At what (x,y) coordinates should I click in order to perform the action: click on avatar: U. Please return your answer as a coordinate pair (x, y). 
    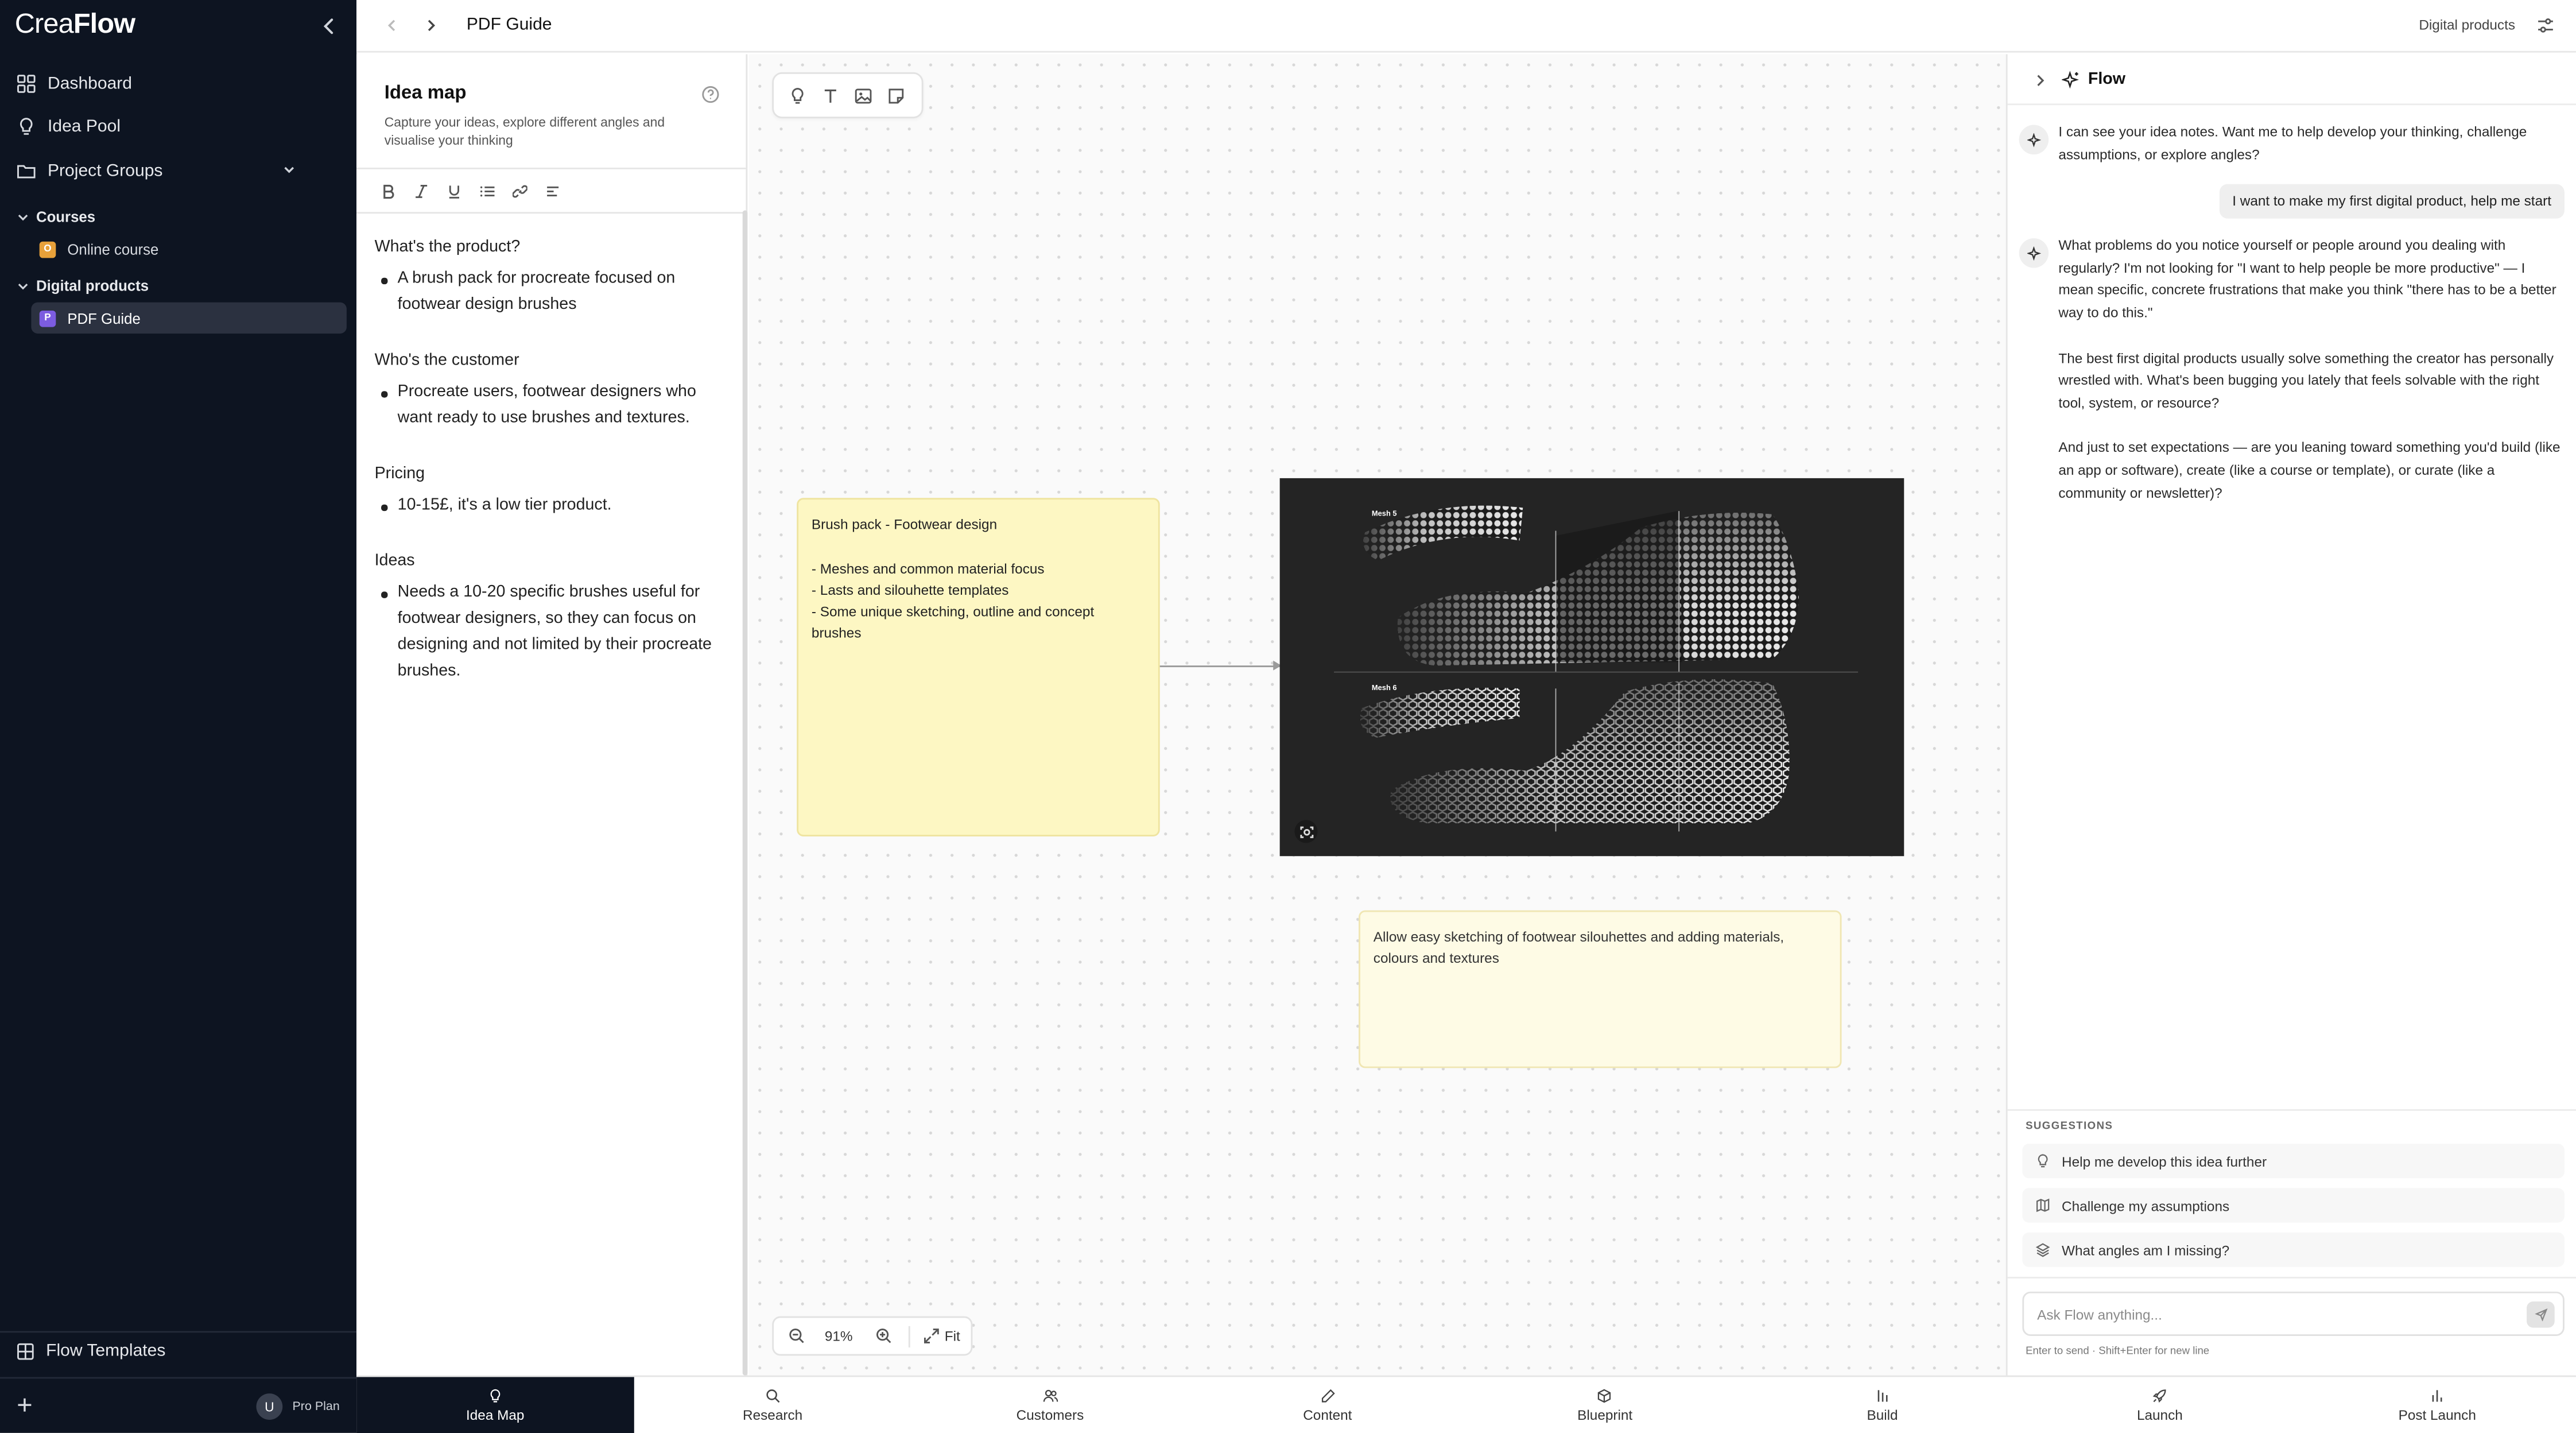
    Looking at the image, I should click on (269, 1406).